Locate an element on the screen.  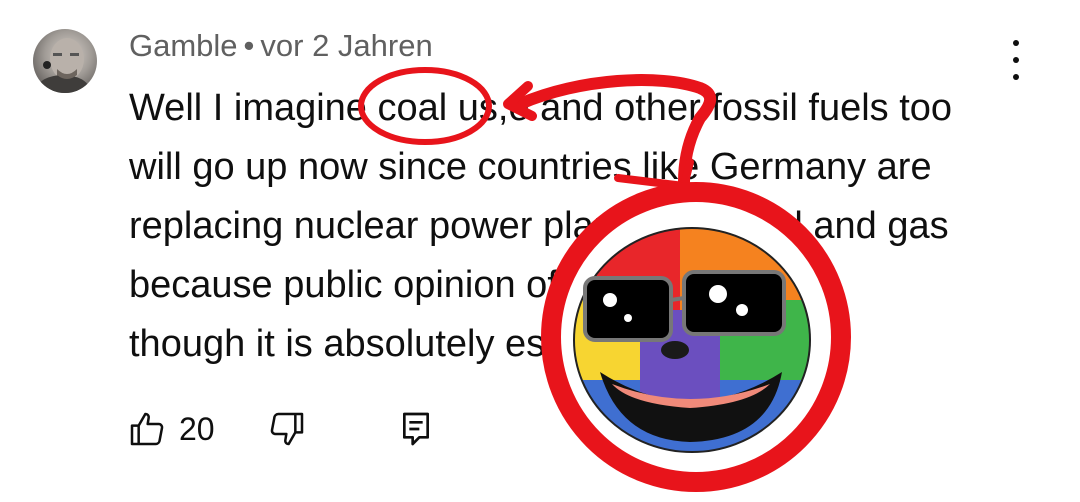
comment-meta: Gamble • vor 2 Jahren is located at coordinates (281, 46).